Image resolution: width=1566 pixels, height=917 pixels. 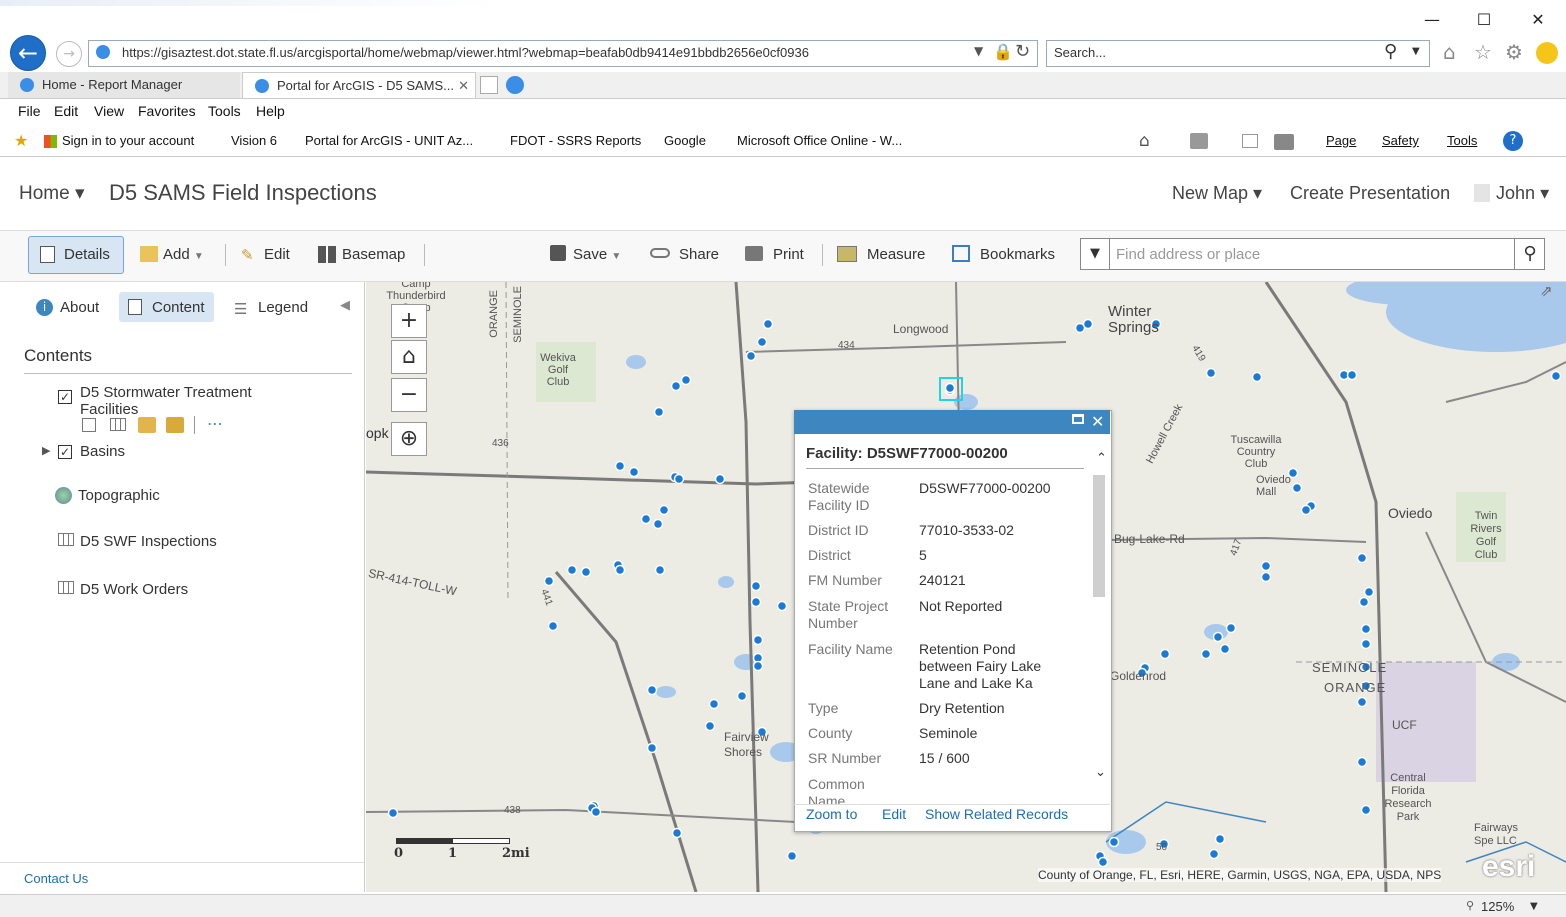 I want to click on zoom-in-button: +, so click(x=409, y=321).